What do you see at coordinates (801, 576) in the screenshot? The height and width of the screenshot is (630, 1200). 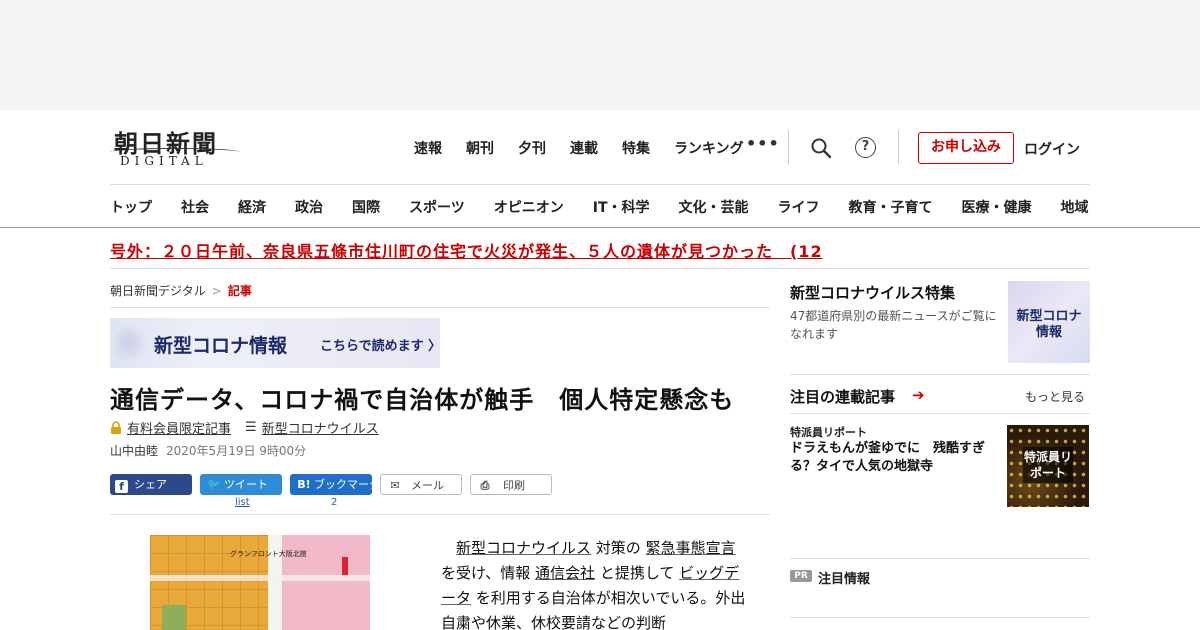 I see `pr-badge: PR` at bounding box center [801, 576].